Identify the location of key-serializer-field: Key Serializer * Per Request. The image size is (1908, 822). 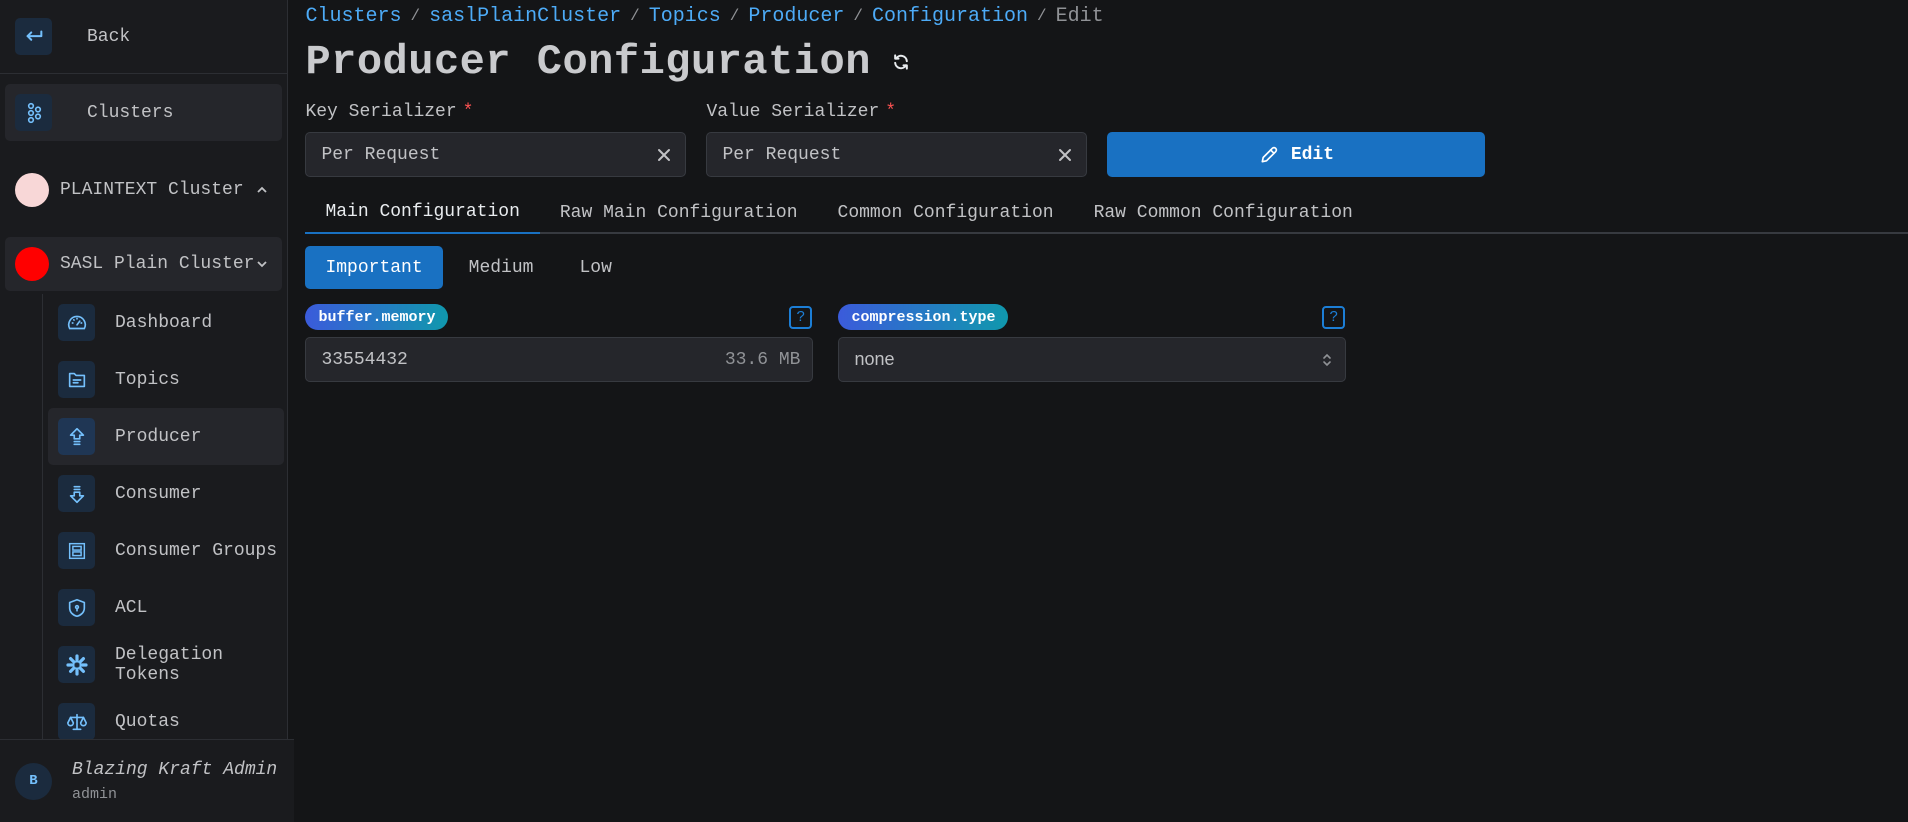
(496, 139).